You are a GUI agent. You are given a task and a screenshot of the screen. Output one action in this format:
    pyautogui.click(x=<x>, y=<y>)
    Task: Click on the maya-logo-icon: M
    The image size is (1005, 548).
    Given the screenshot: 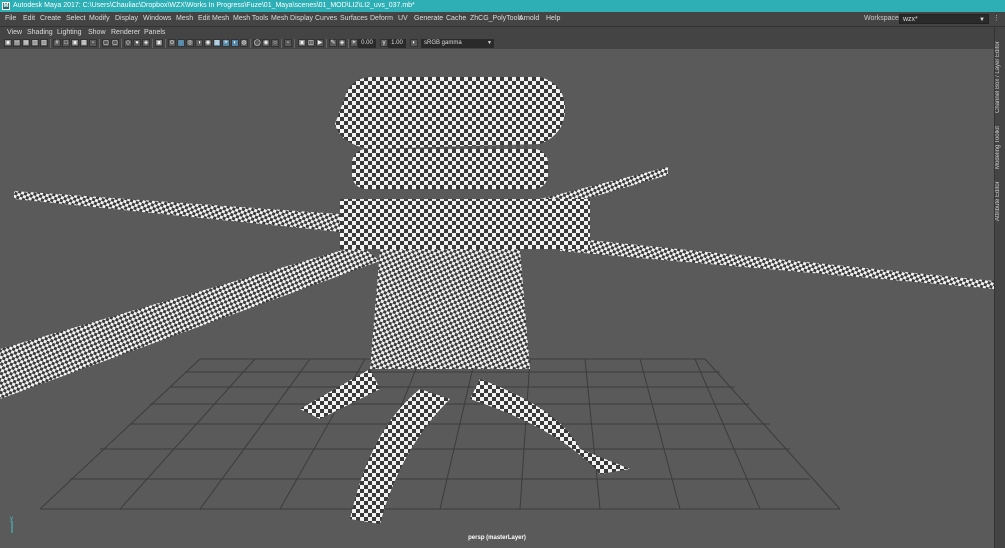 What is the action you would take?
    pyautogui.click(x=6, y=6)
    